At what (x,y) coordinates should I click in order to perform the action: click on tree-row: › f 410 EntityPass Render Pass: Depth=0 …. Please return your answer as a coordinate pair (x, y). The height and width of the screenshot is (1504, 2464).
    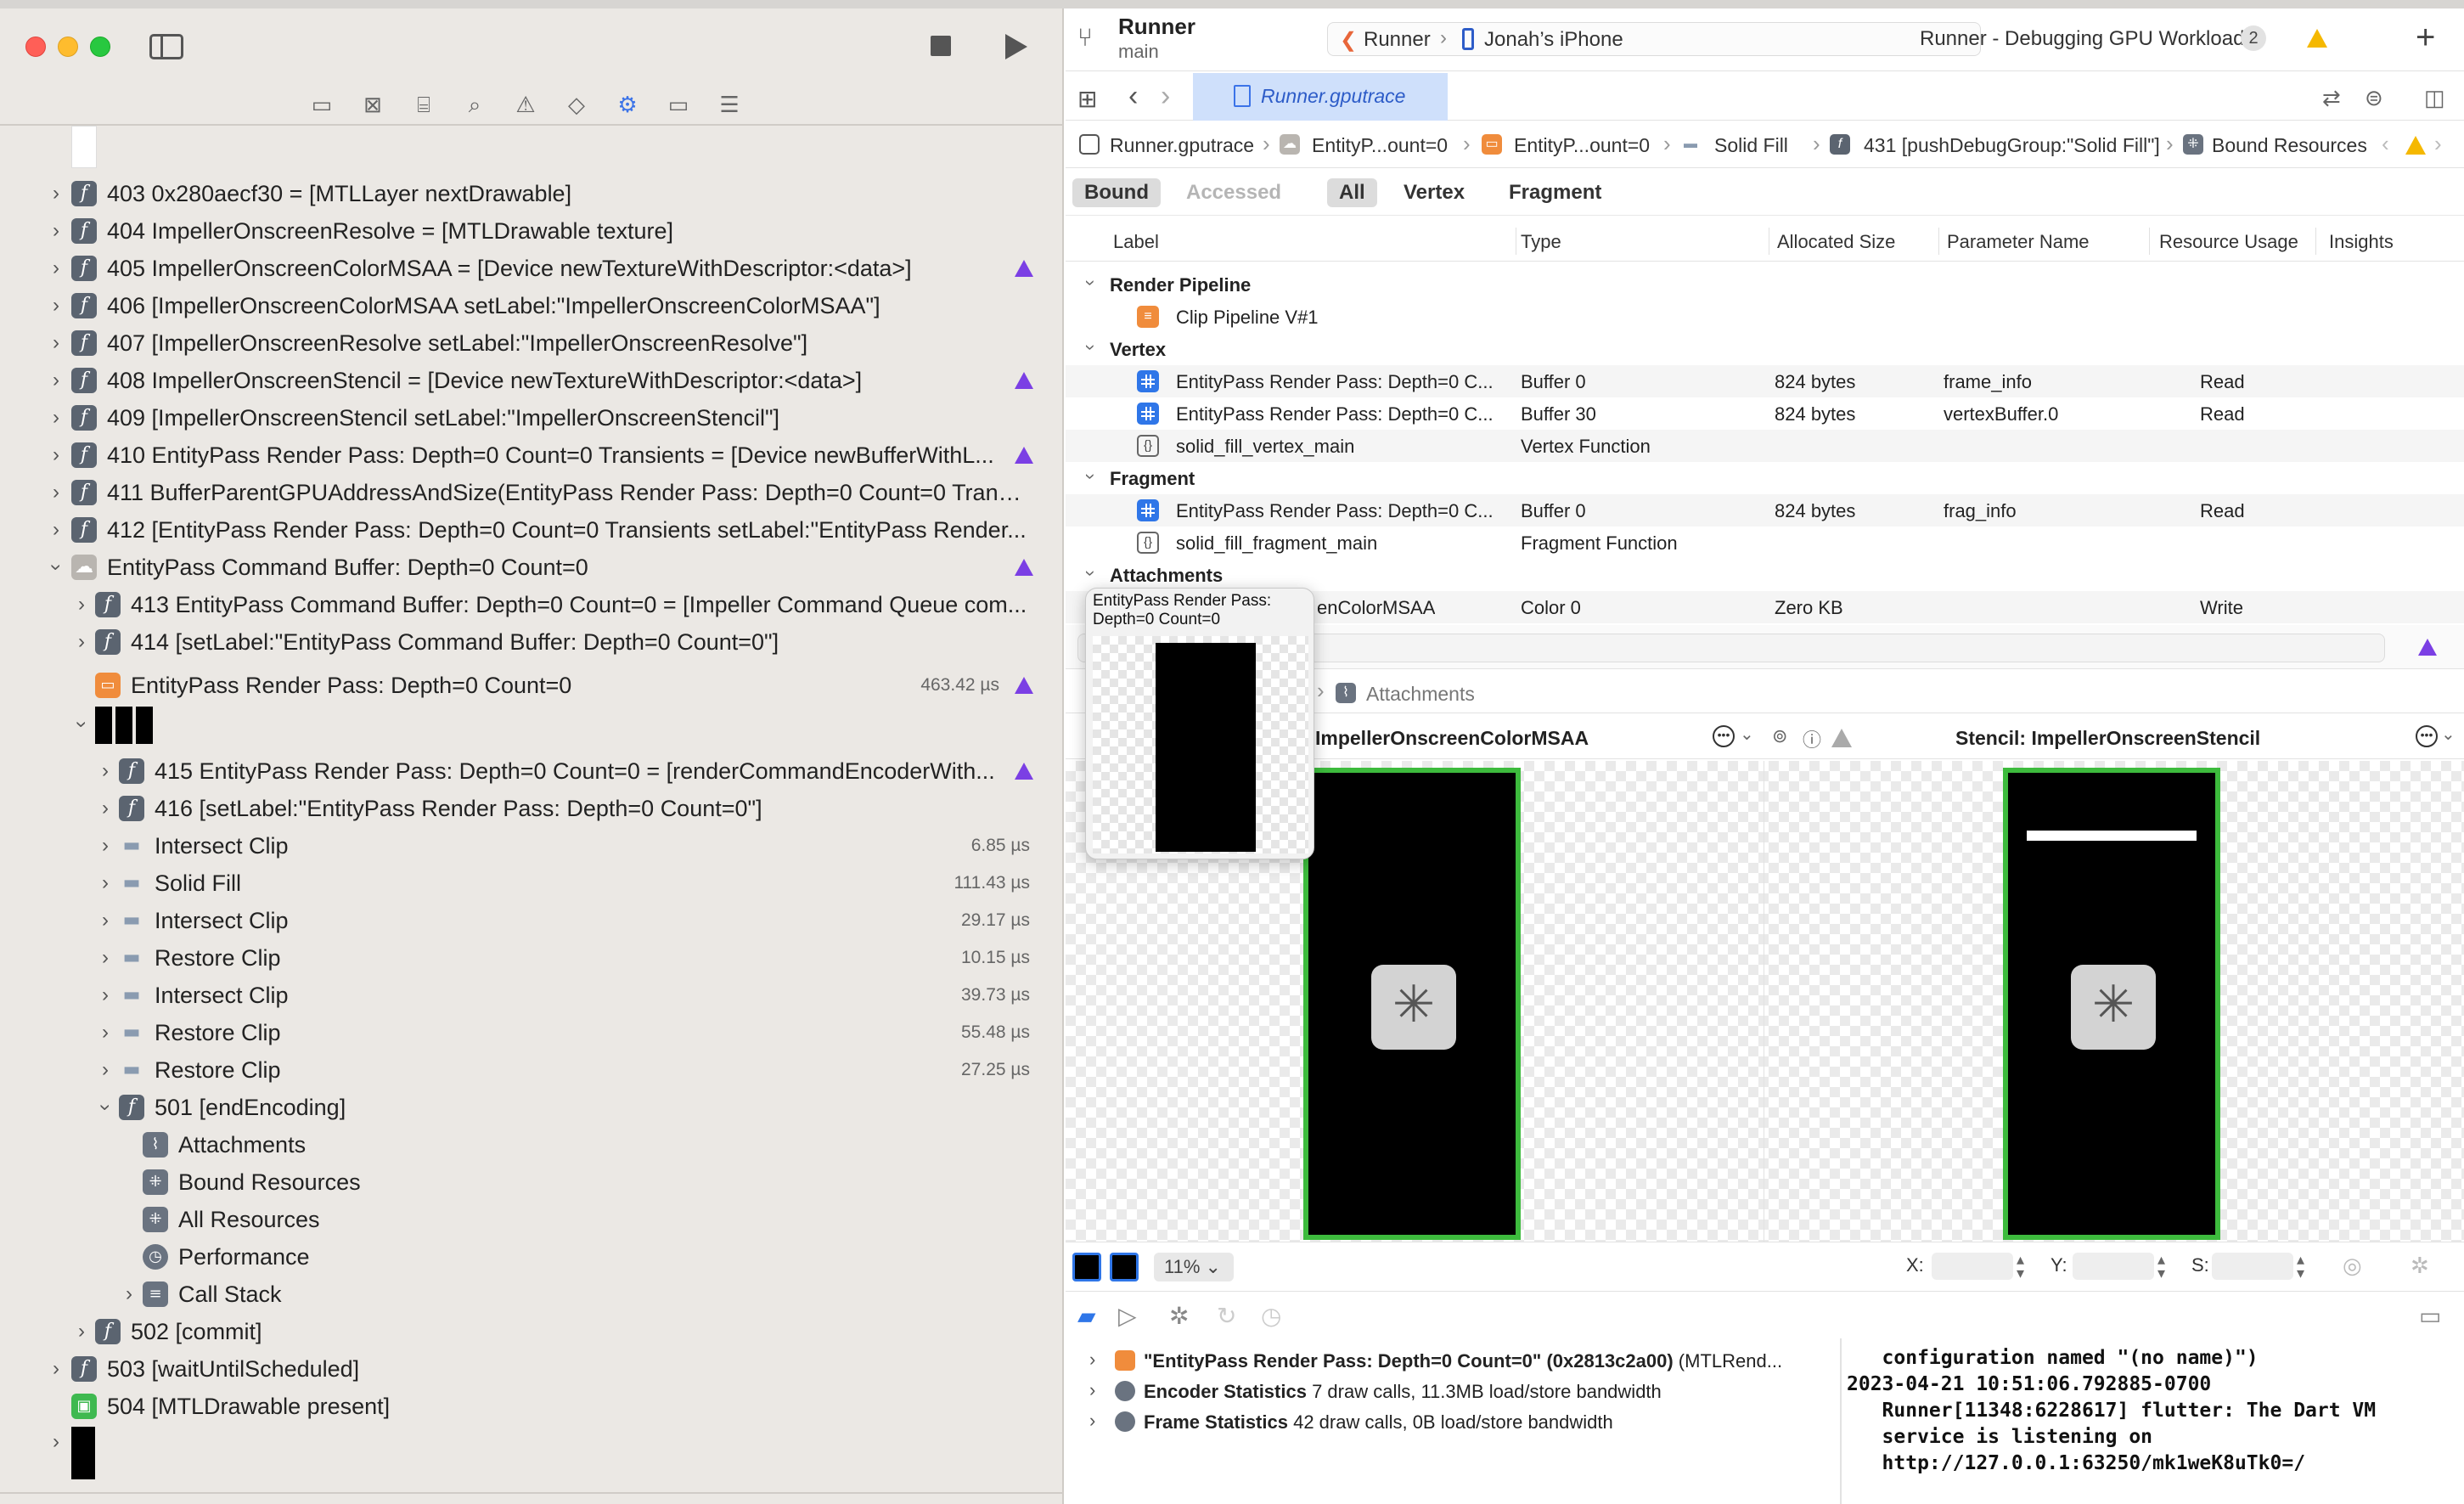
    Looking at the image, I should click on (532, 455).